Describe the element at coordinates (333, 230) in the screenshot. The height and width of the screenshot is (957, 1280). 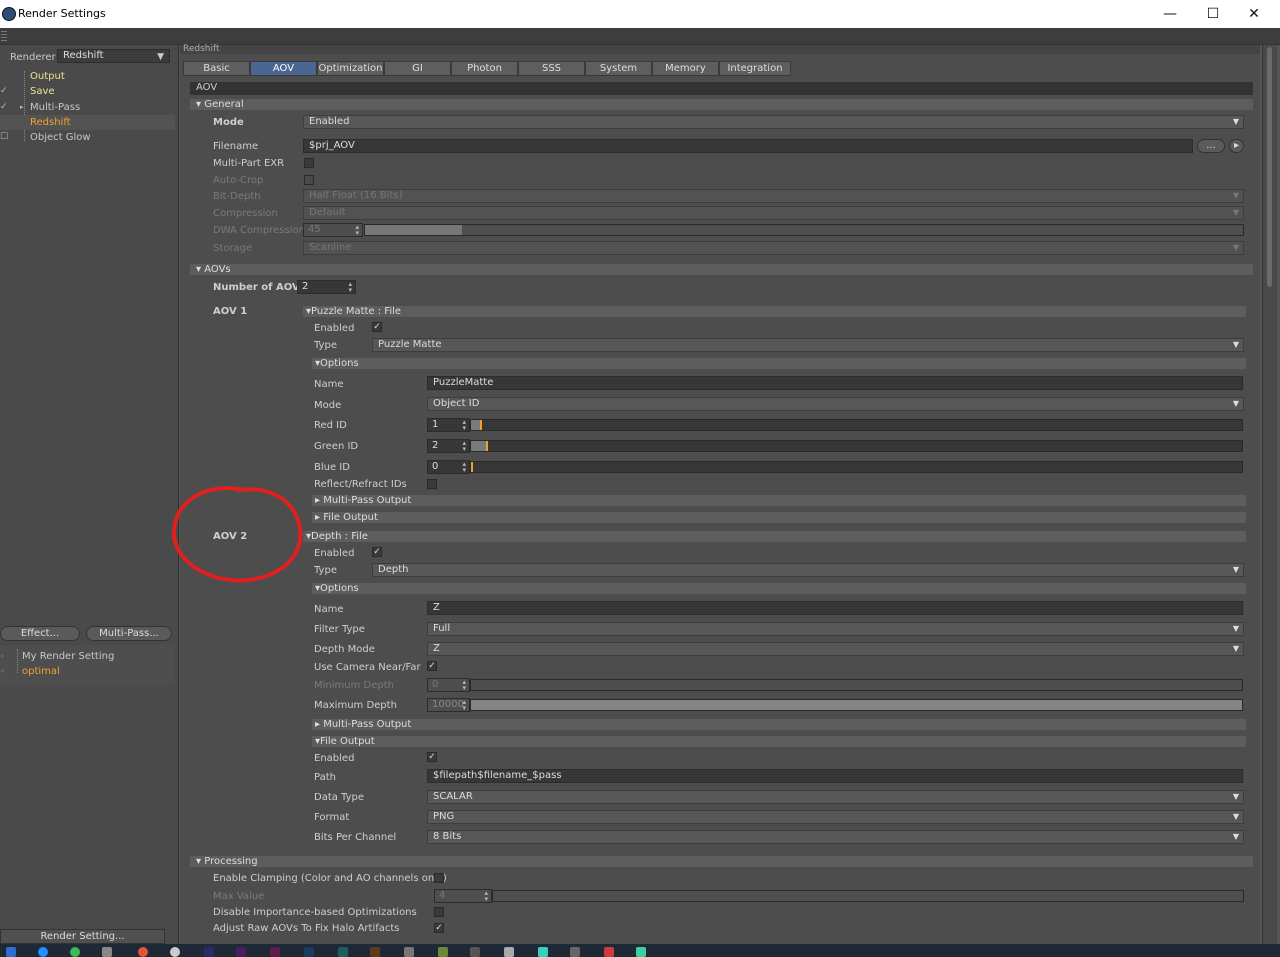
I see `dwa-compression-field: 45 ▴ ▾` at that location.